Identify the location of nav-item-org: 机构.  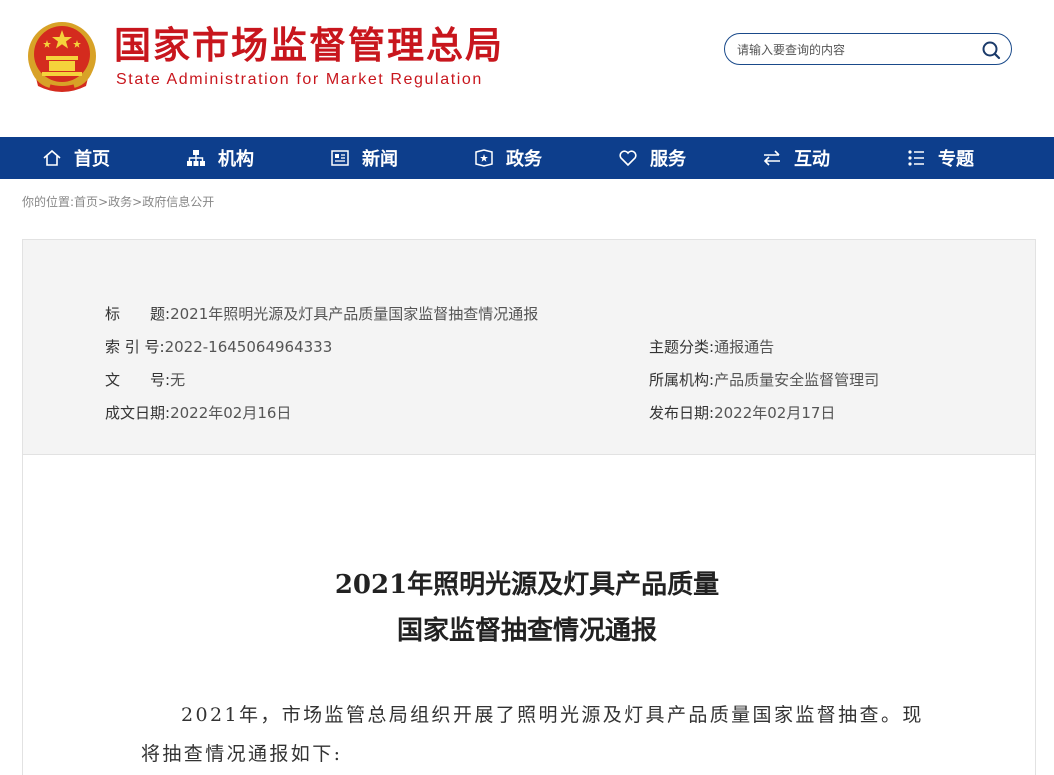
(220, 158).